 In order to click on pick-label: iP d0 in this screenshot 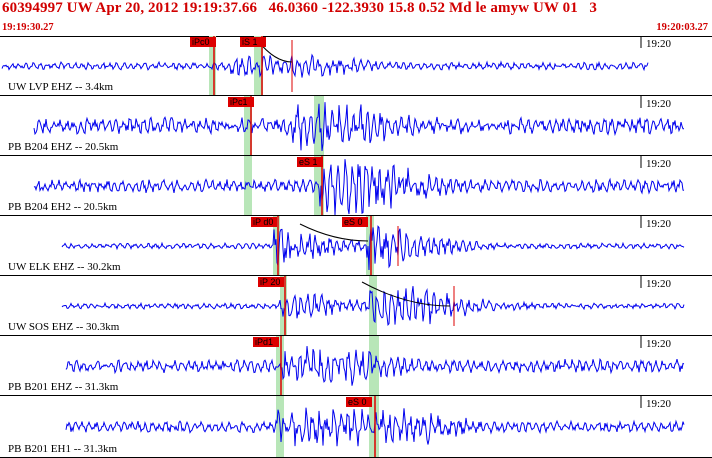, I will do `click(263, 222)`.